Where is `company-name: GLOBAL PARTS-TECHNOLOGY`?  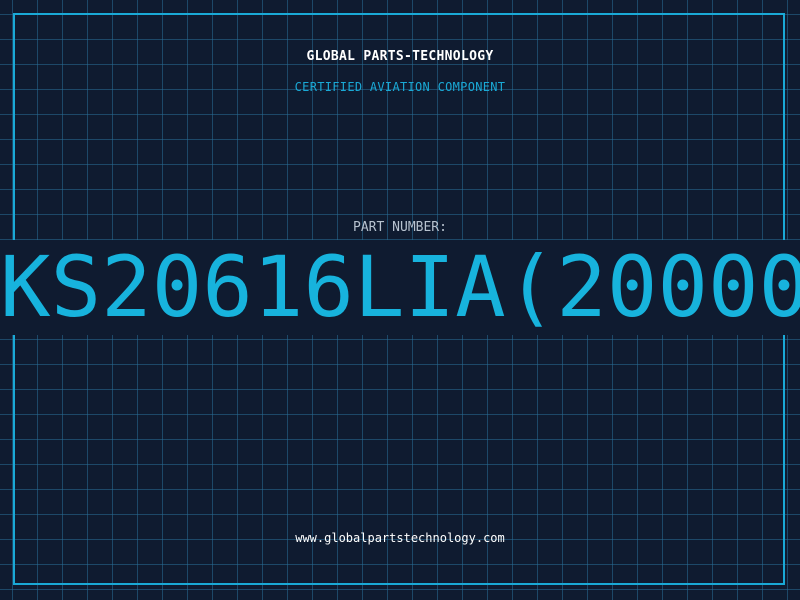 company-name: GLOBAL PARTS-TECHNOLOGY is located at coordinates (400, 56).